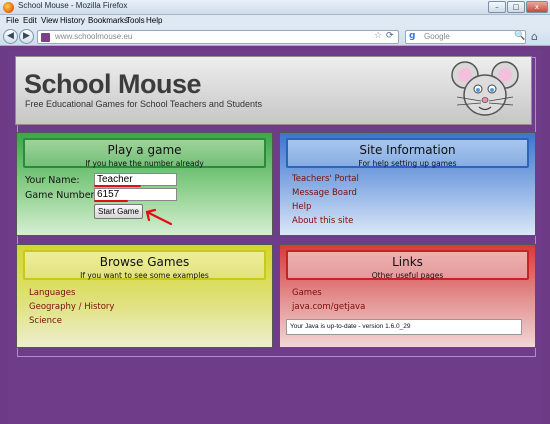 Image resolution: width=550 pixels, height=424 pixels. Describe the element at coordinates (328, 307) in the screenshot. I see `getjava-link: java.com/getjava` at that location.